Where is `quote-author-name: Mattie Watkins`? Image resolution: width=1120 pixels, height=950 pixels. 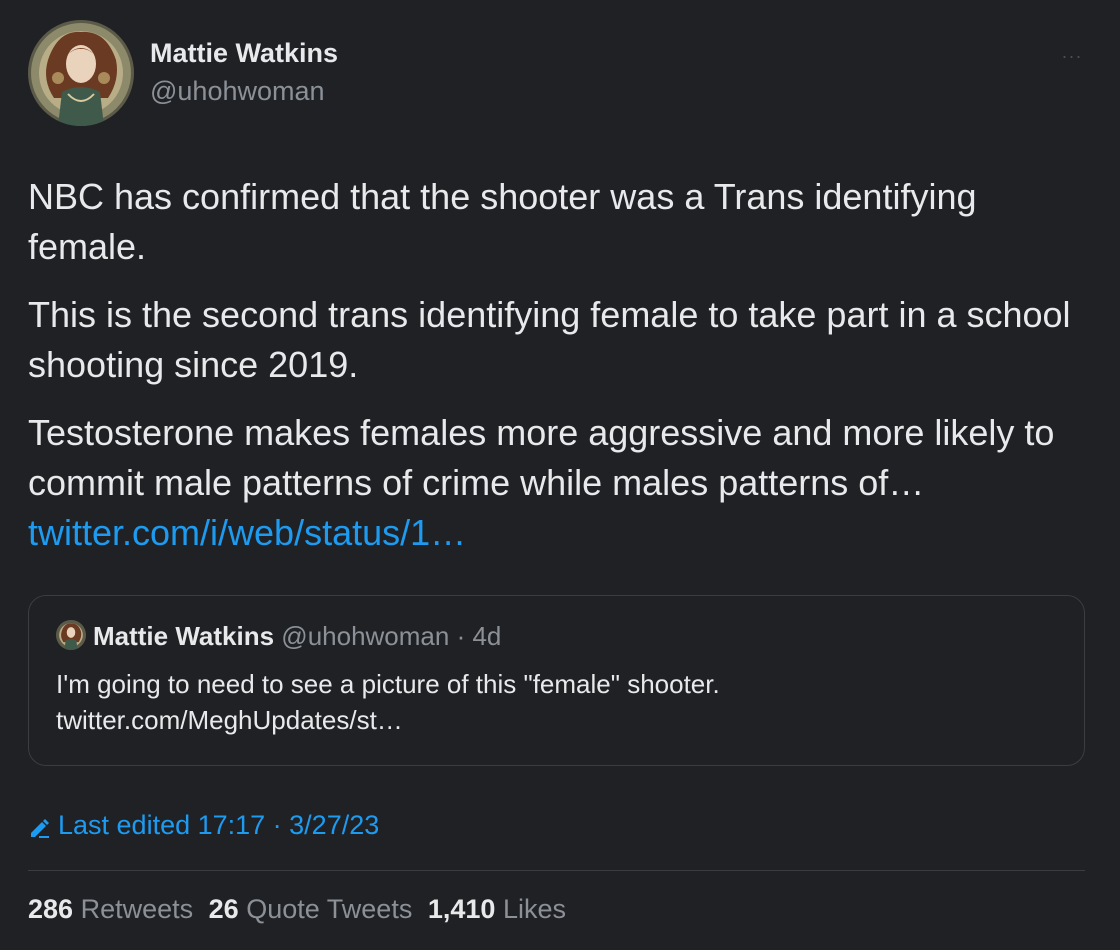
quote-author-name: Mattie Watkins is located at coordinates (183, 636).